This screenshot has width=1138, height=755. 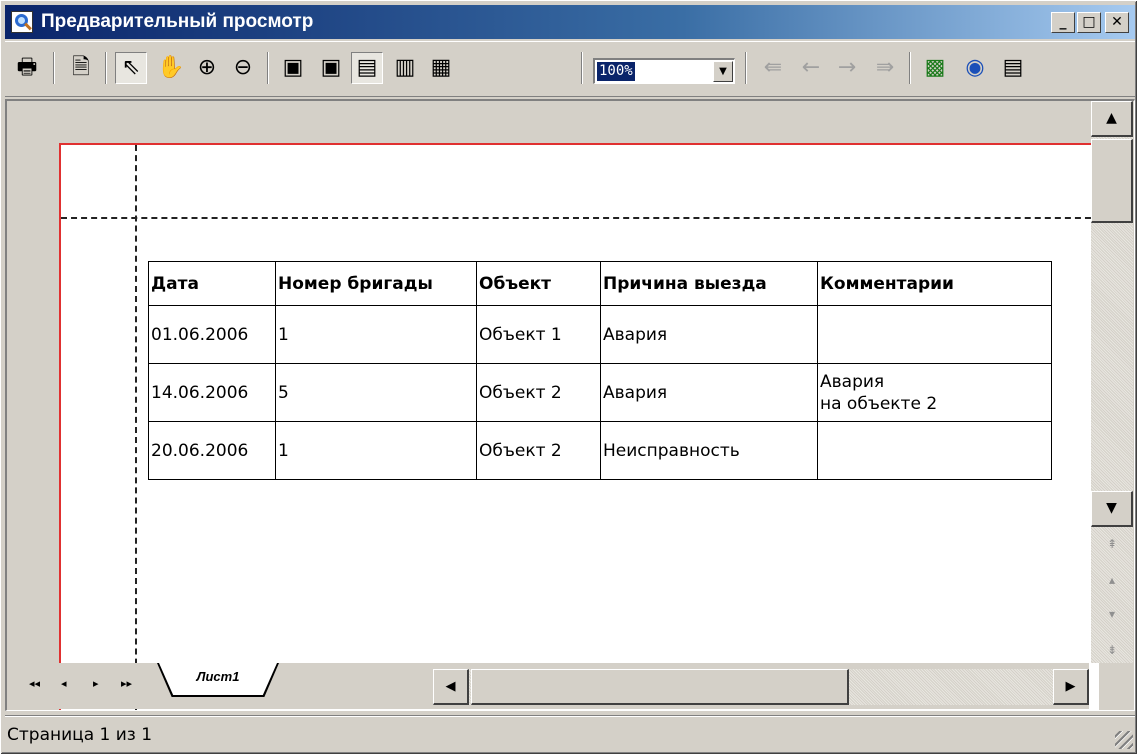 I want to click on cell-date: 01.06.2006, so click(x=212, y=334).